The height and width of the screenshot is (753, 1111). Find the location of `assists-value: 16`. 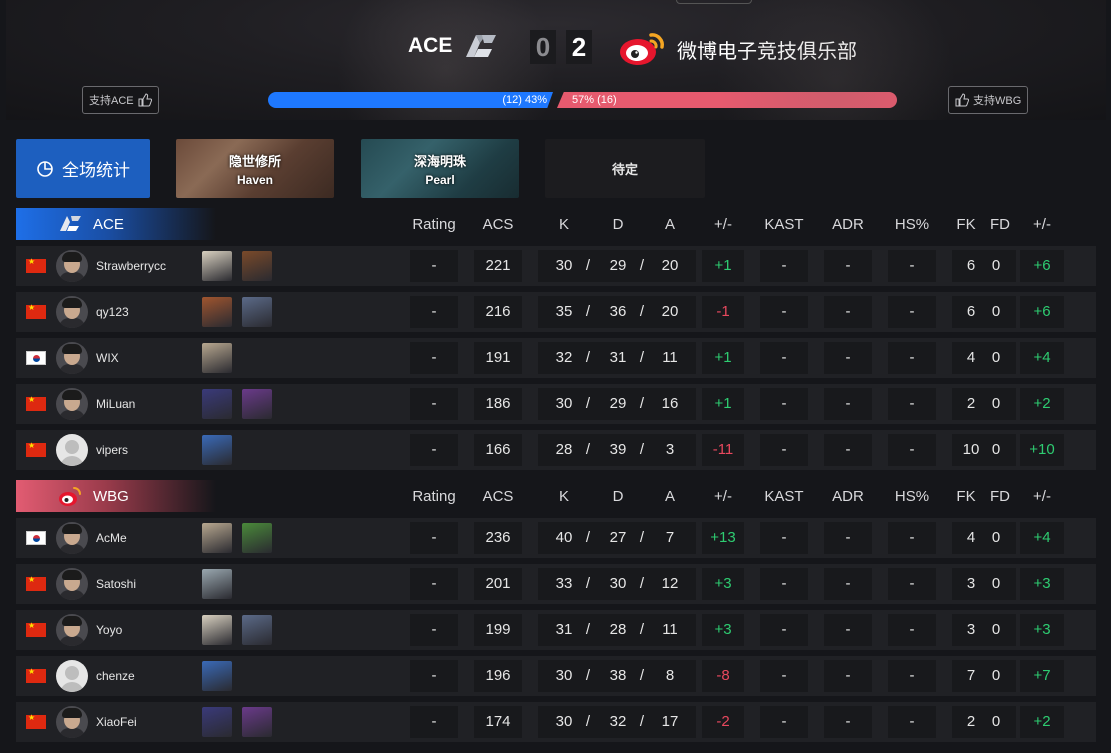

assists-value: 16 is located at coordinates (670, 403).